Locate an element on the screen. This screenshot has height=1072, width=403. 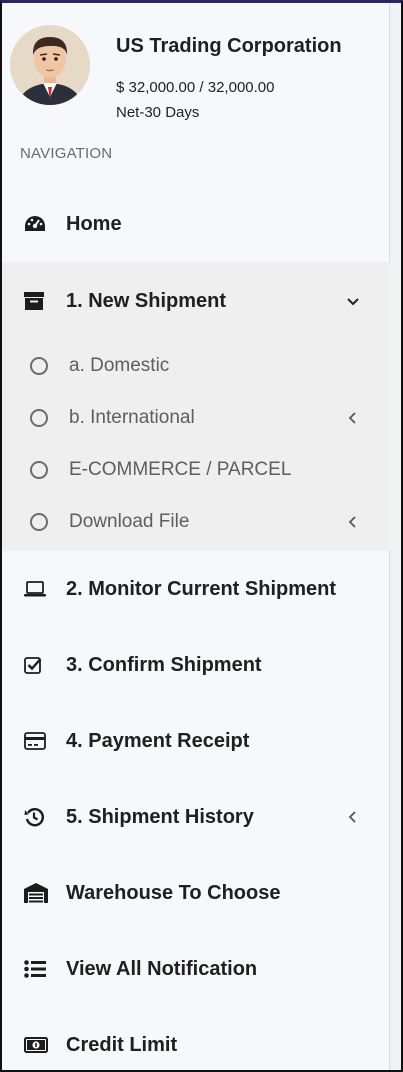
nav-item-new-shipment: 1. New Shipment is located at coordinates (196, 301).